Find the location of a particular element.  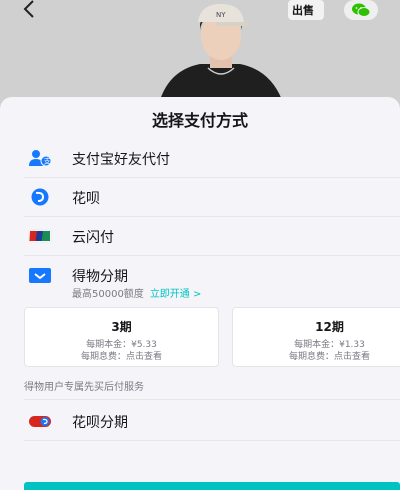

bnpl-hint: 得物用户专属先买后付服务 is located at coordinates (84, 387).